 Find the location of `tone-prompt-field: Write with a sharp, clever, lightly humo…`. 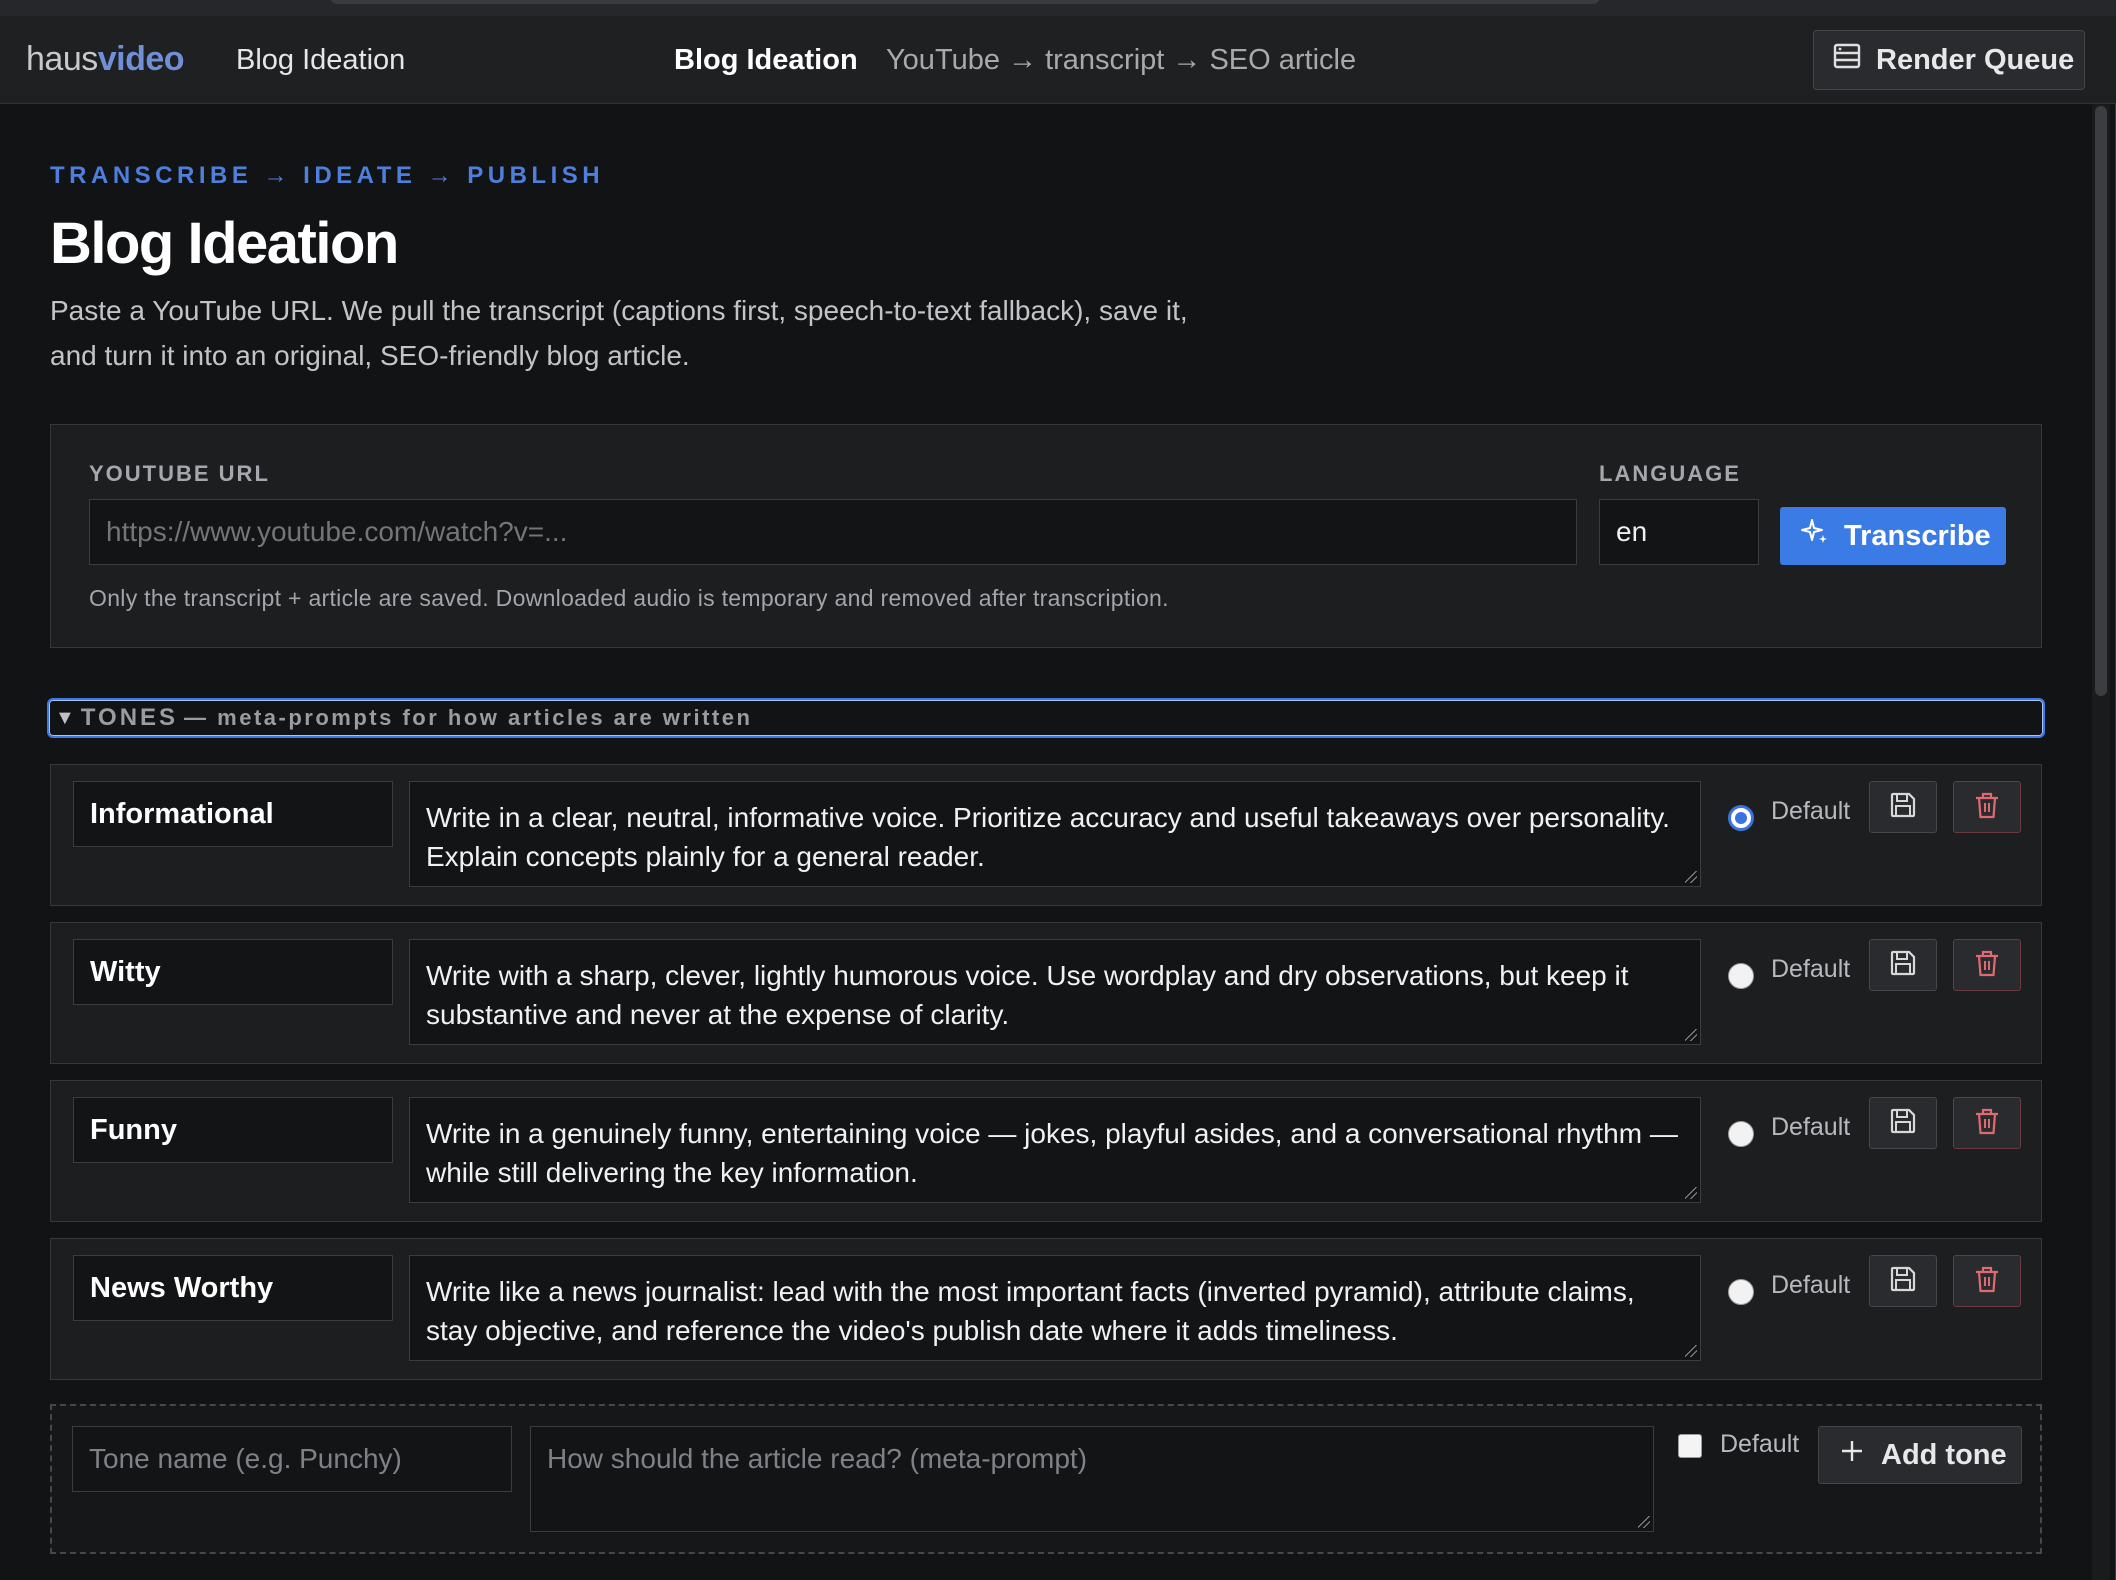

tone-prompt-field: Write with a sharp, clever, lightly humo… is located at coordinates (1055, 992).